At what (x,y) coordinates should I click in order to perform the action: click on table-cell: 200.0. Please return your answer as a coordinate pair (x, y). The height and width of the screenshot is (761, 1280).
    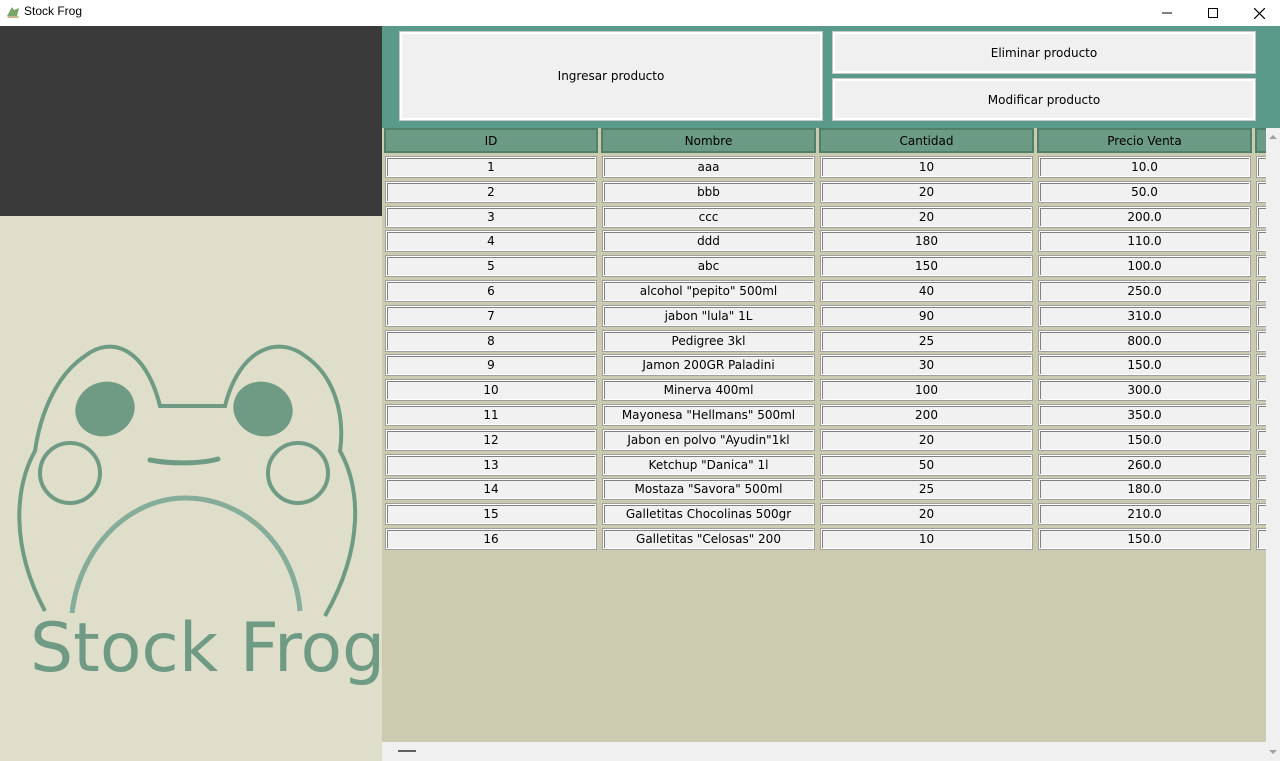
    Looking at the image, I should click on (1144, 217).